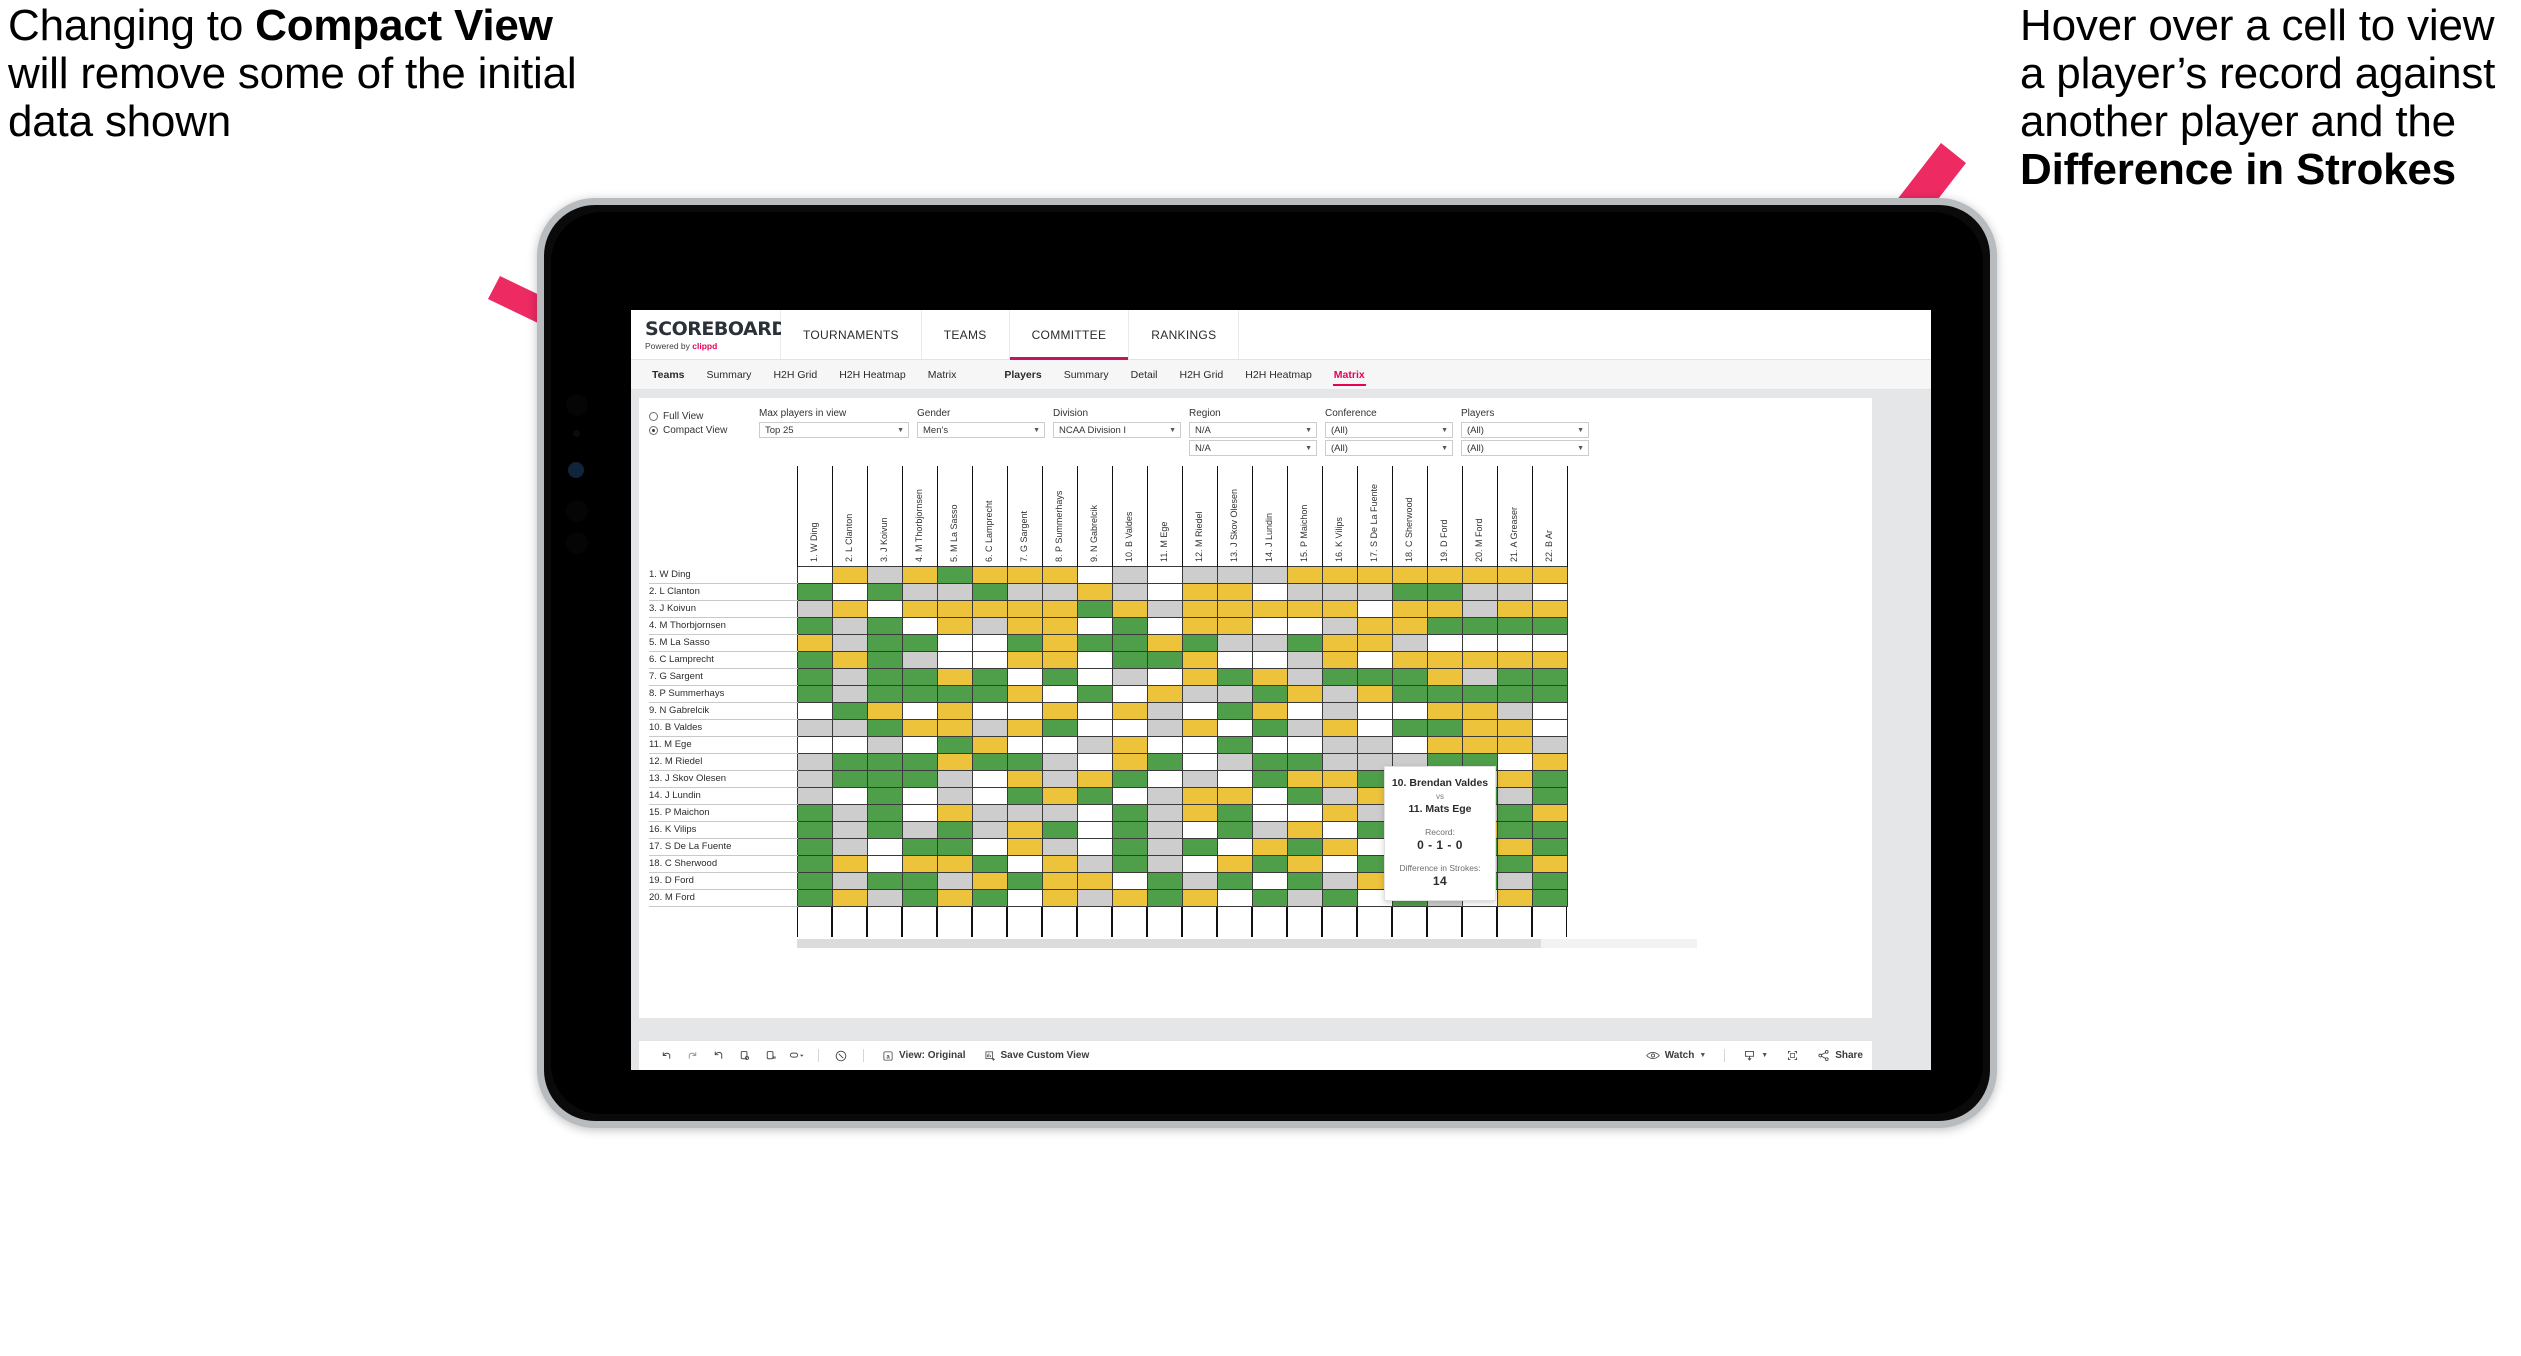 This screenshot has height=1356, width=2521. I want to click on select-conference-2: (All) ▼, so click(1389, 448).